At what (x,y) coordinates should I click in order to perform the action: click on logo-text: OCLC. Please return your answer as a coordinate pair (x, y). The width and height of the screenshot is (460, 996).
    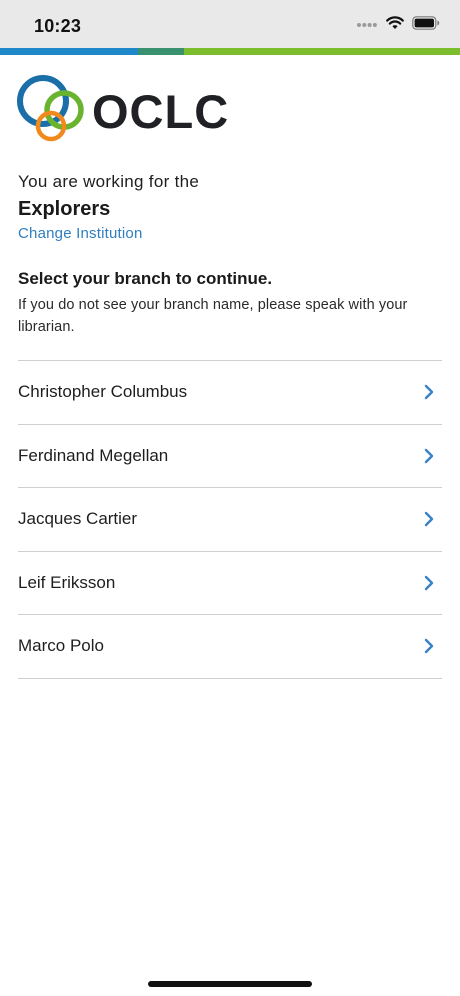
    Looking at the image, I should click on (161, 111).